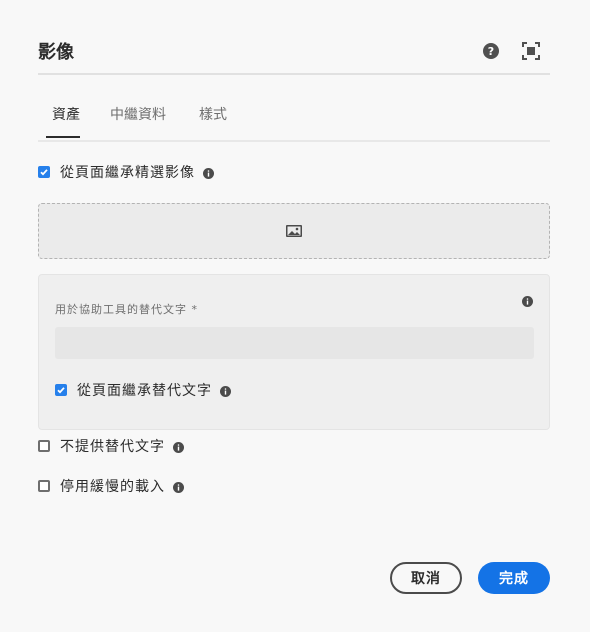 The height and width of the screenshot is (632, 590). Describe the element at coordinates (44, 446) in the screenshot. I see `no-alt-text-checkbox` at that location.